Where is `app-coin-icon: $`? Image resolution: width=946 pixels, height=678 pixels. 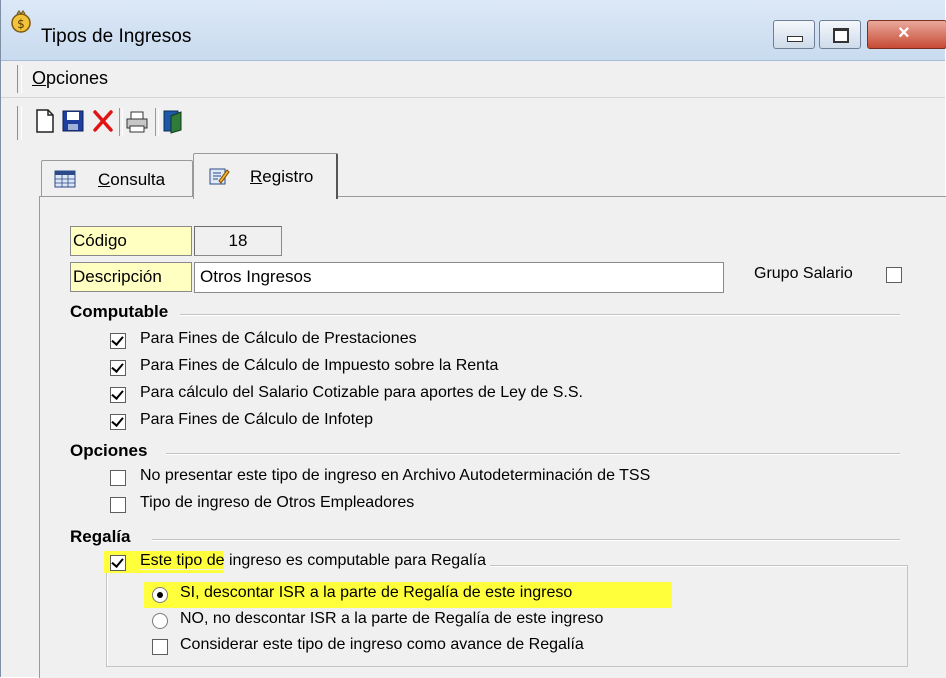 app-coin-icon: $ is located at coordinates (21, 21).